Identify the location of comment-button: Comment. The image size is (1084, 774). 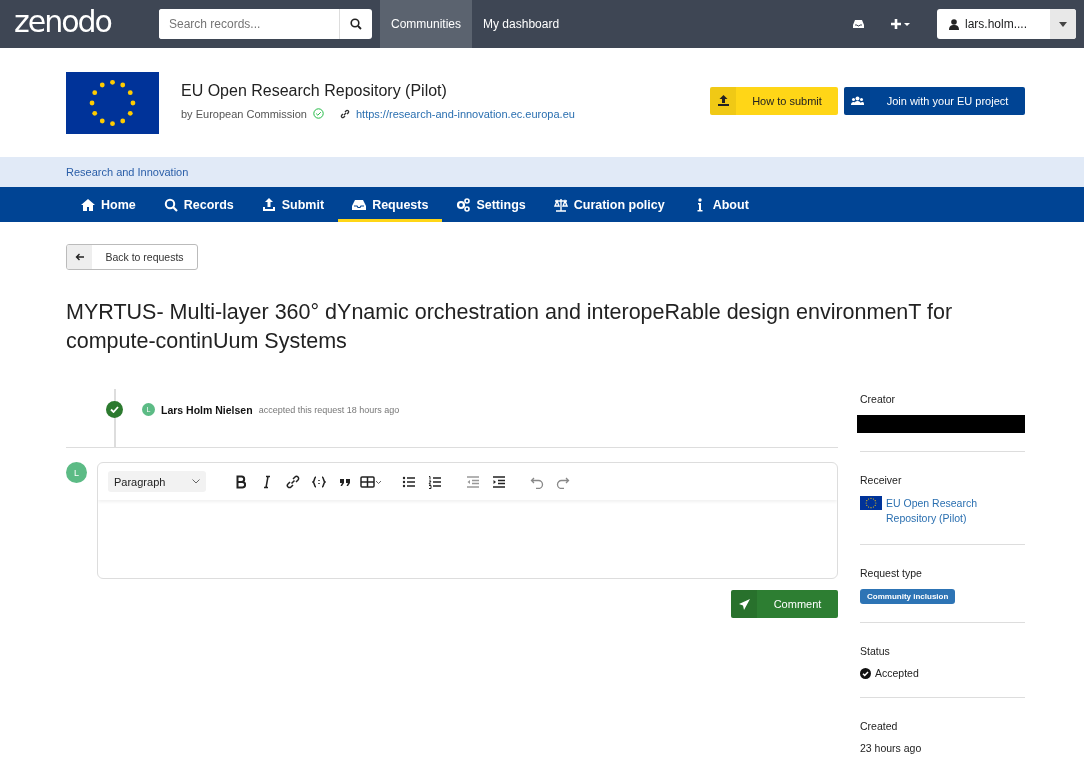
(784, 604).